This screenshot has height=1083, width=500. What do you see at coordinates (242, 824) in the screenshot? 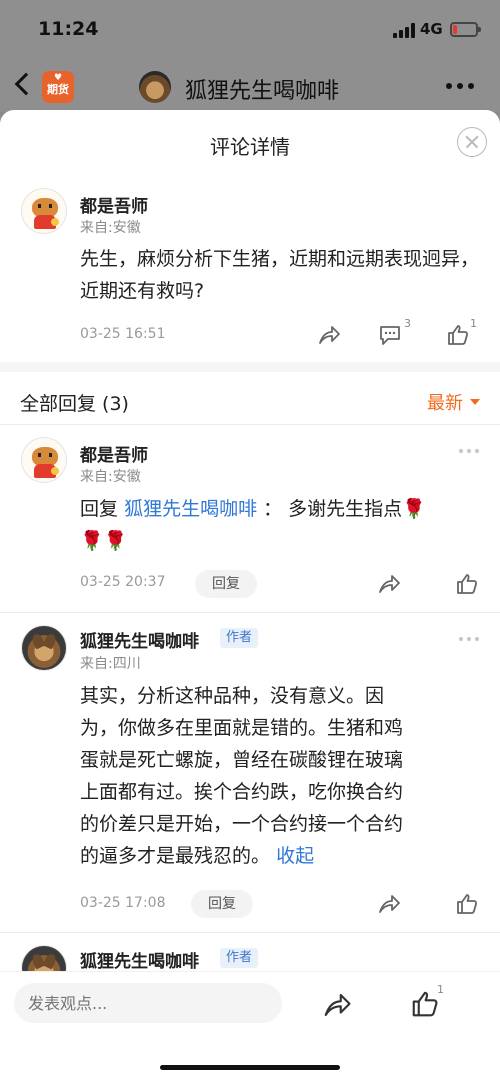
I see `reply-line: 的价差只是开始，一个合约接一个合约` at bounding box center [242, 824].